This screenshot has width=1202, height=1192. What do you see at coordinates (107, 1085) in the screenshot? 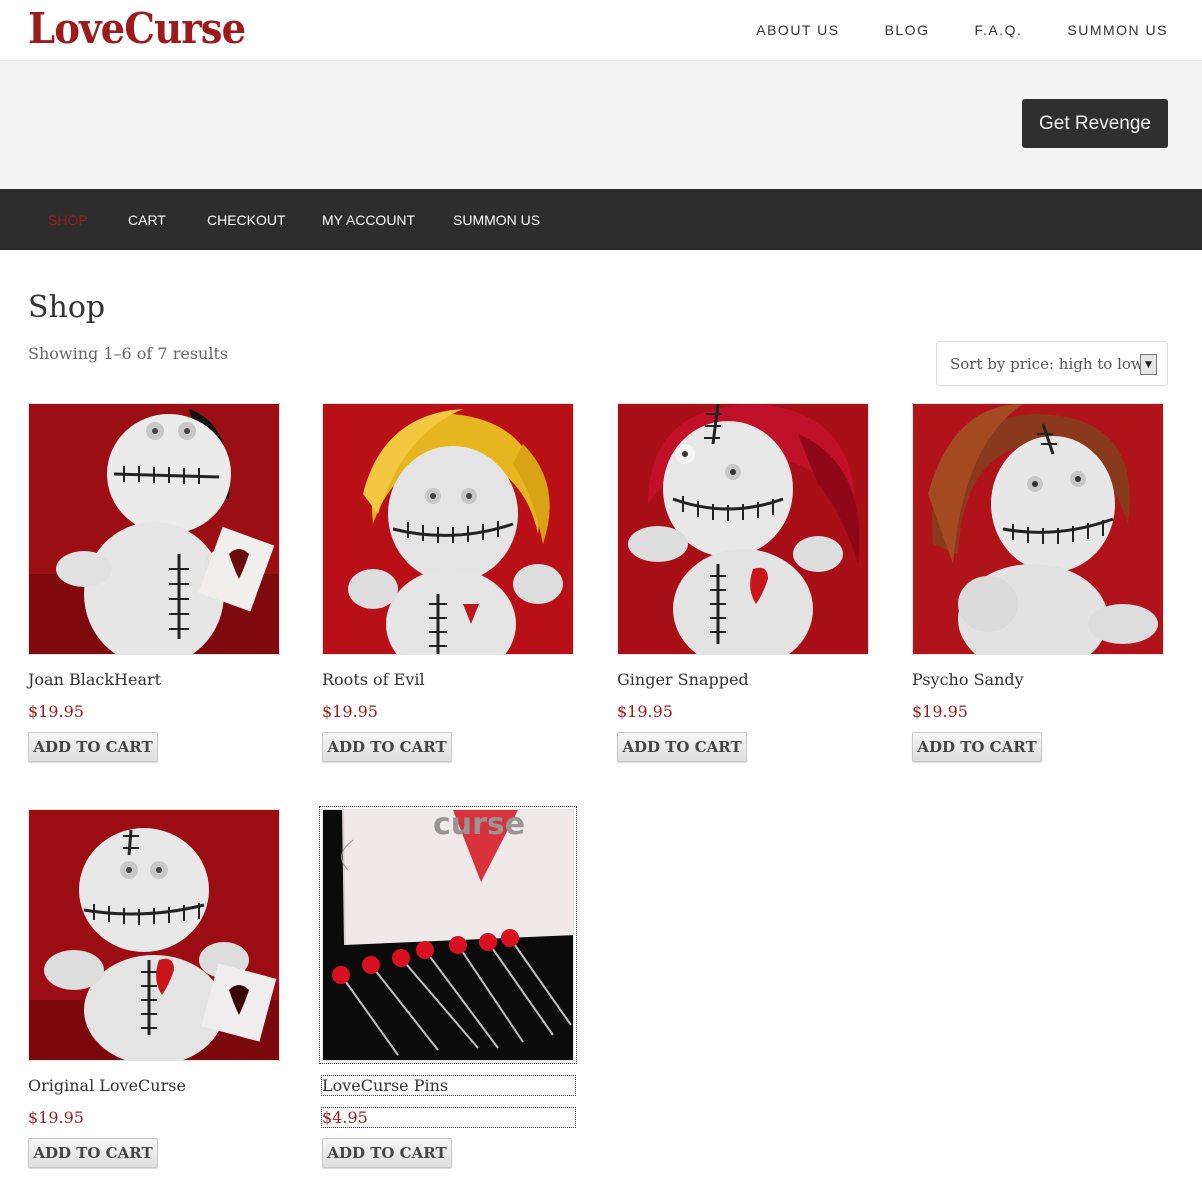
I see `product-name: Original LoveCurse` at bounding box center [107, 1085].